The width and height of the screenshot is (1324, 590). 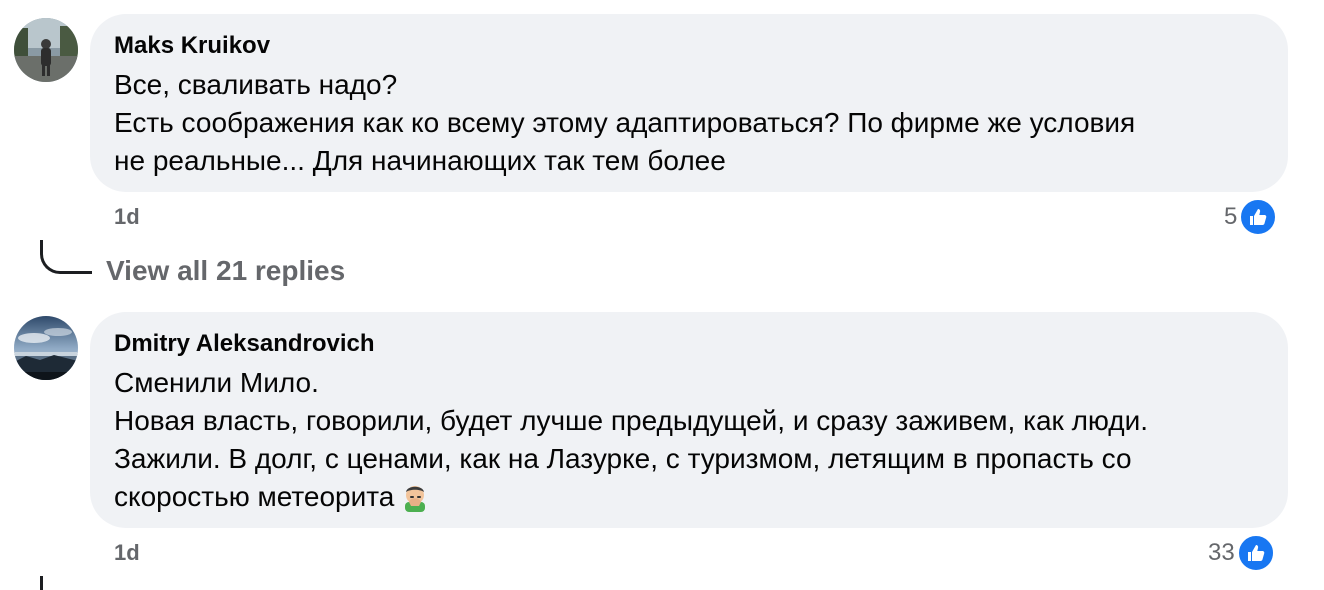 What do you see at coordinates (689, 46) in the screenshot?
I see `comment-author: Maks Kruikov` at bounding box center [689, 46].